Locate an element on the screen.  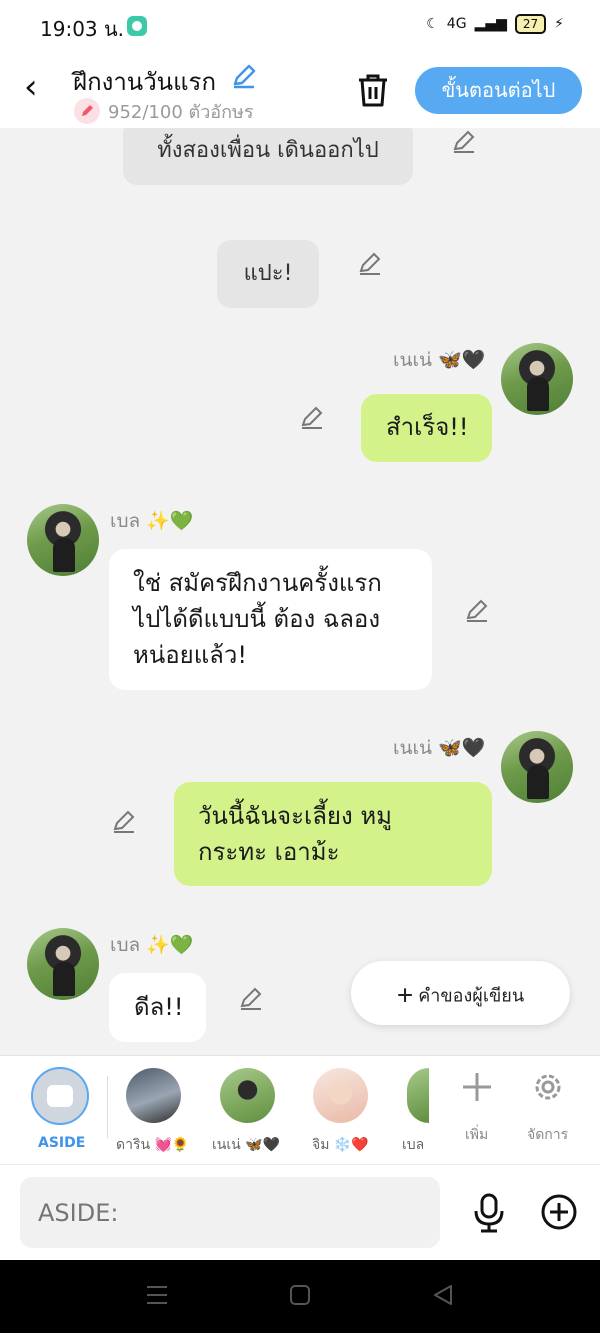
character-avatar-bell is located at coordinates (418, 1095).